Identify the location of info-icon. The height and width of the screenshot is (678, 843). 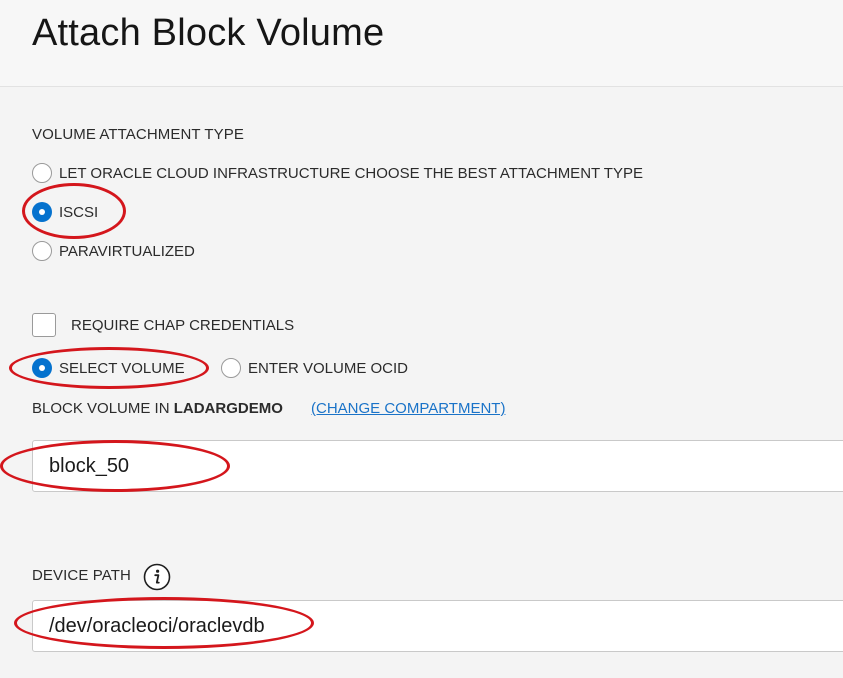
(157, 577).